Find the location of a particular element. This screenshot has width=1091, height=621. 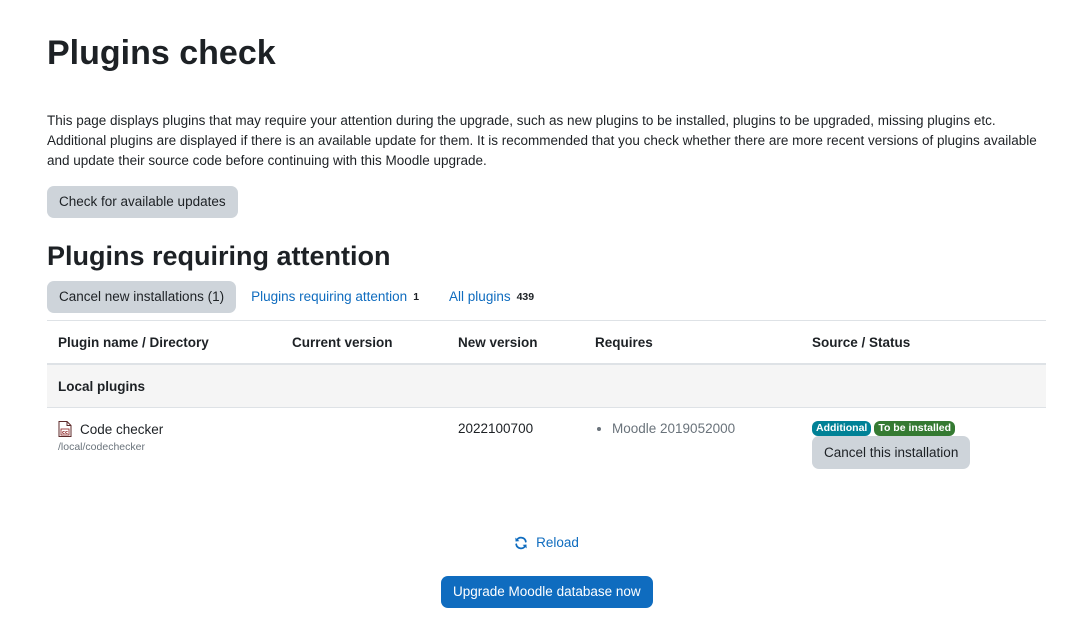

new-version-cell: 2022100700 is located at coordinates (496, 428).